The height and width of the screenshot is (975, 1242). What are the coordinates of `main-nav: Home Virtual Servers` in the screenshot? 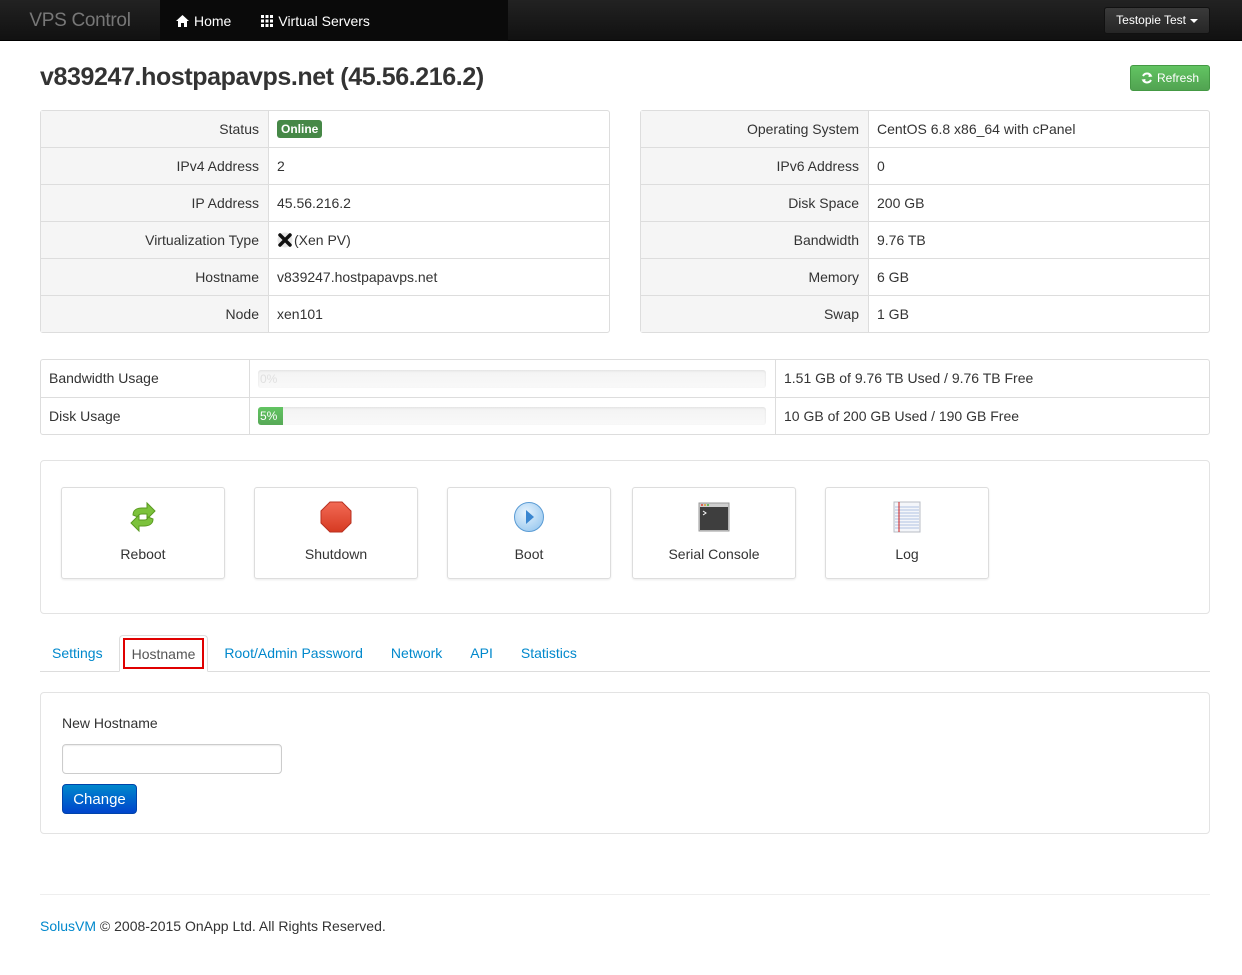 It's located at (334, 20).